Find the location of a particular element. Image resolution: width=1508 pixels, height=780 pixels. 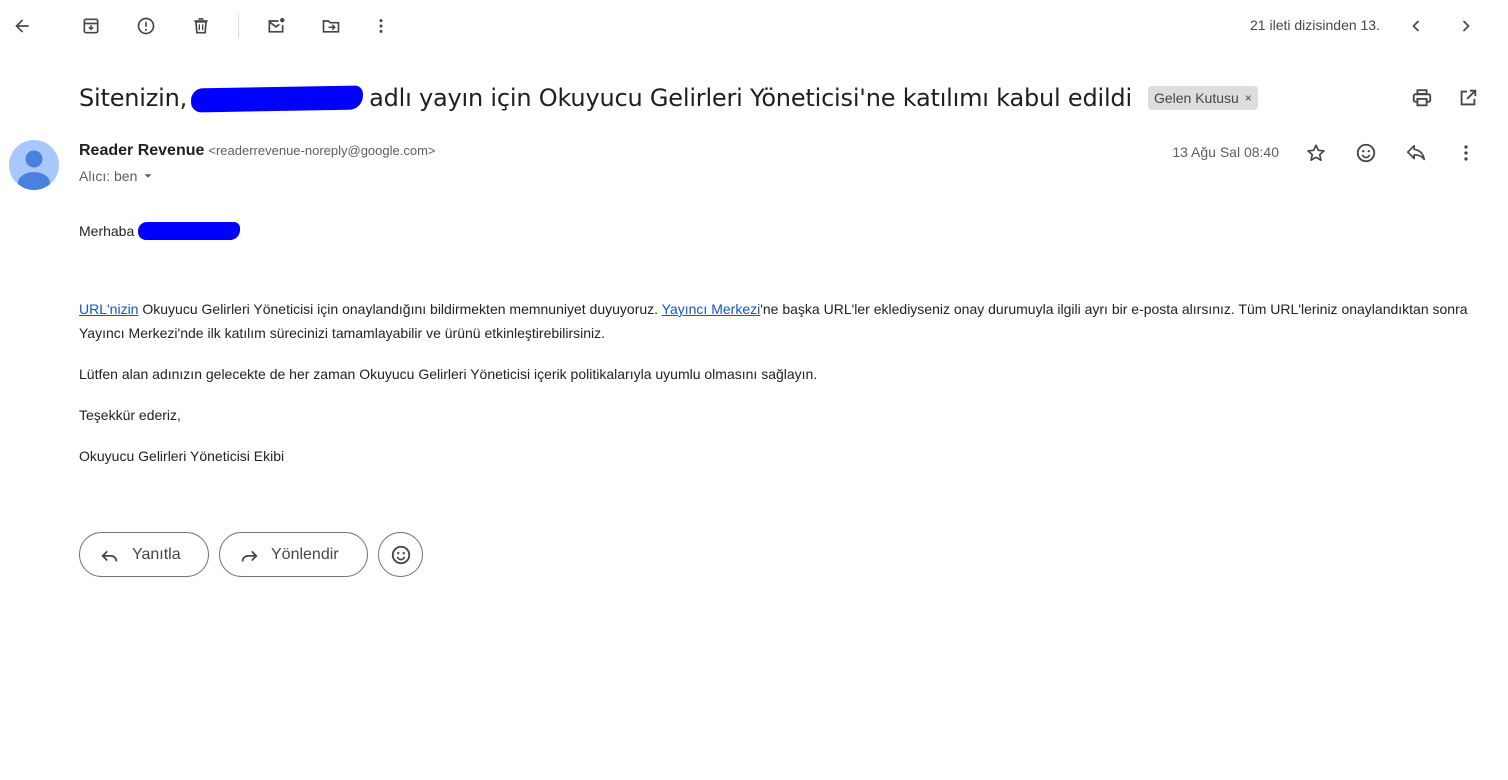

reply-label: Yanıtla is located at coordinates (156, 554).